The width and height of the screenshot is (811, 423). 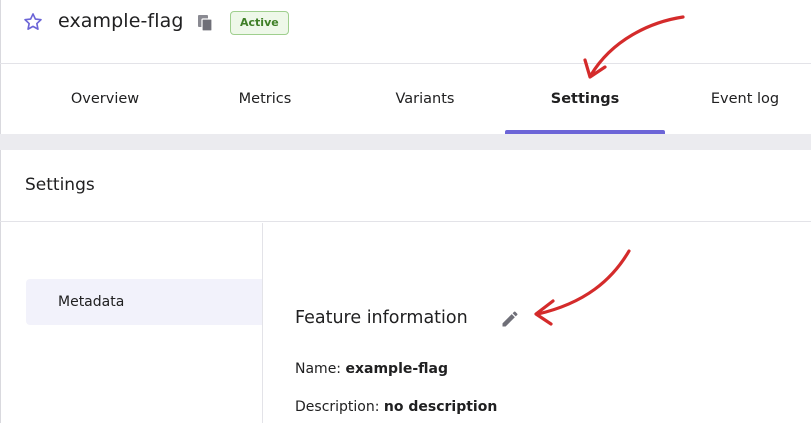 I want to click on tab-settings: Settings, so click(x=585, y=99).